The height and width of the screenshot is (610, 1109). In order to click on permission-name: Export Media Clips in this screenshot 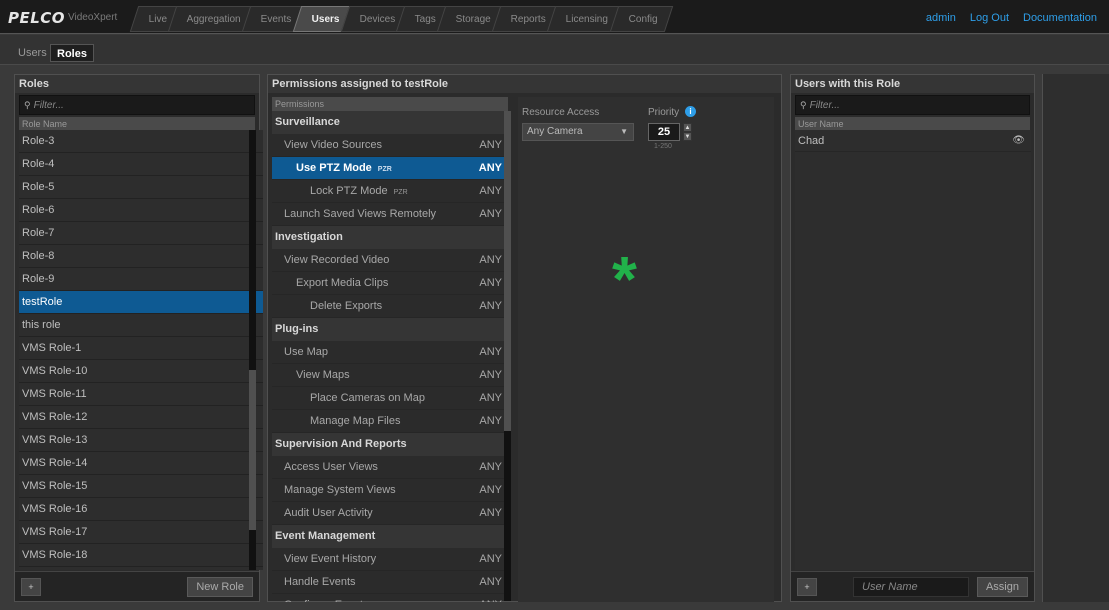, I will do `click(342, 283)`.